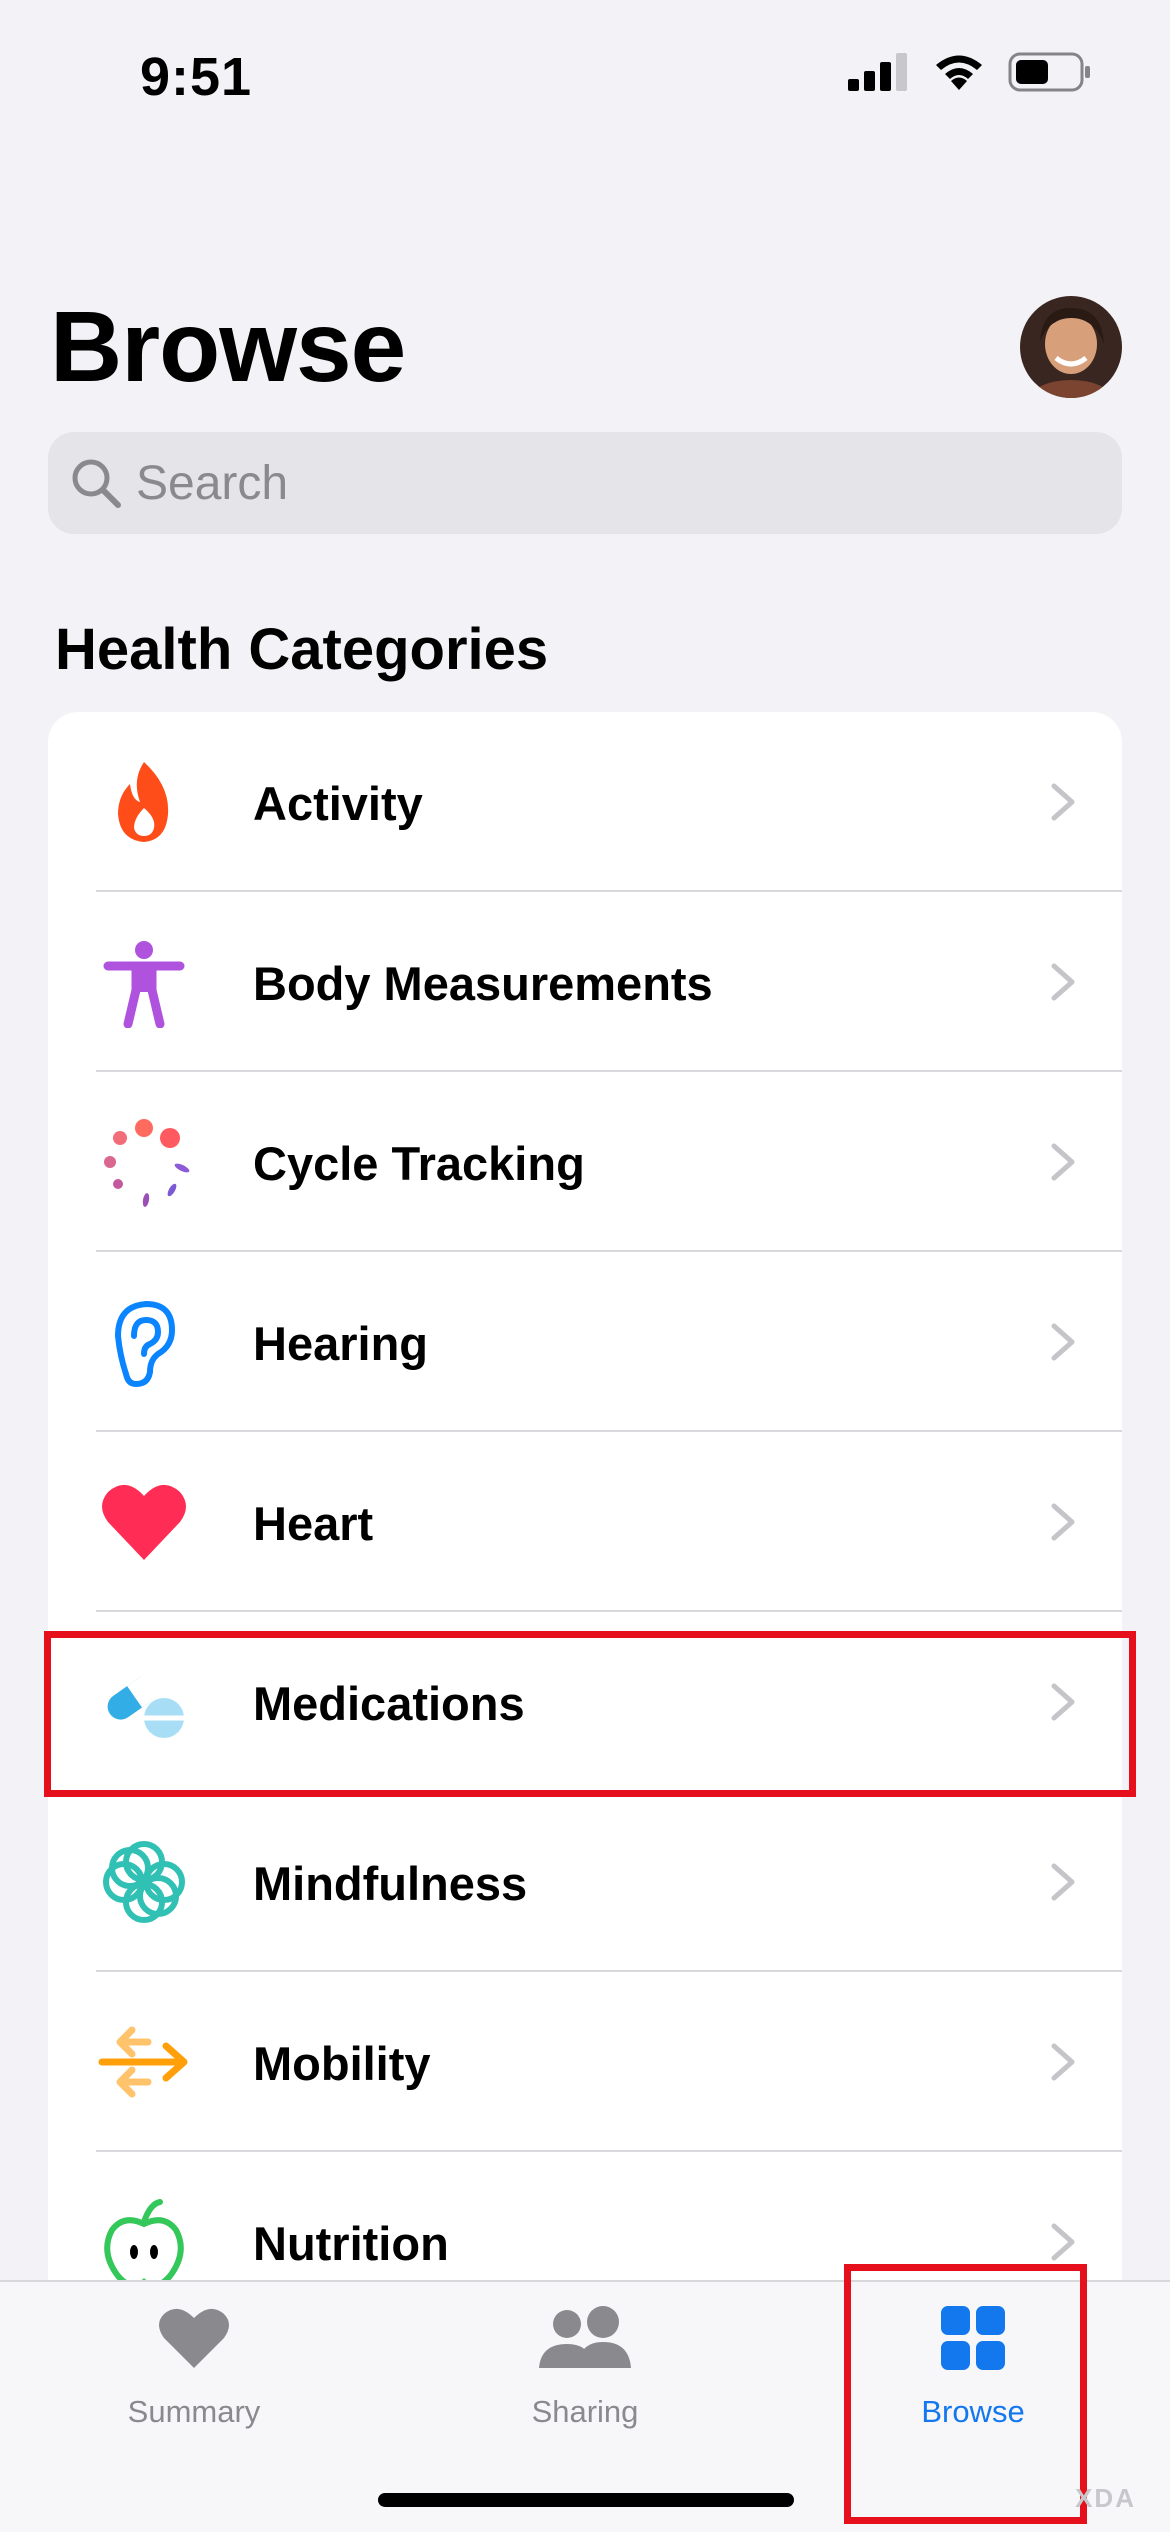 The image size is (1170, 2532). I want to click on ear-icon, so click(145, 1344).